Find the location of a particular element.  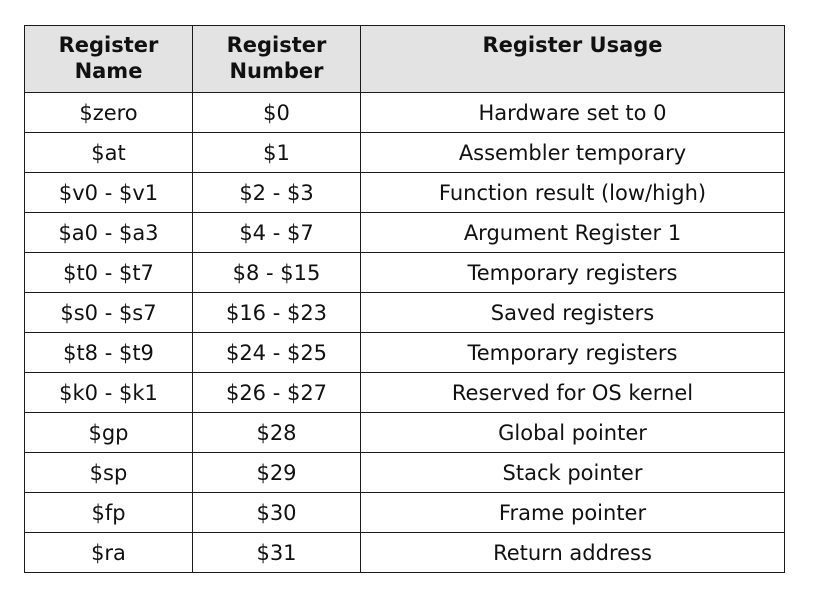

header-register-number: Register Number is located at coordinates (276, 59).